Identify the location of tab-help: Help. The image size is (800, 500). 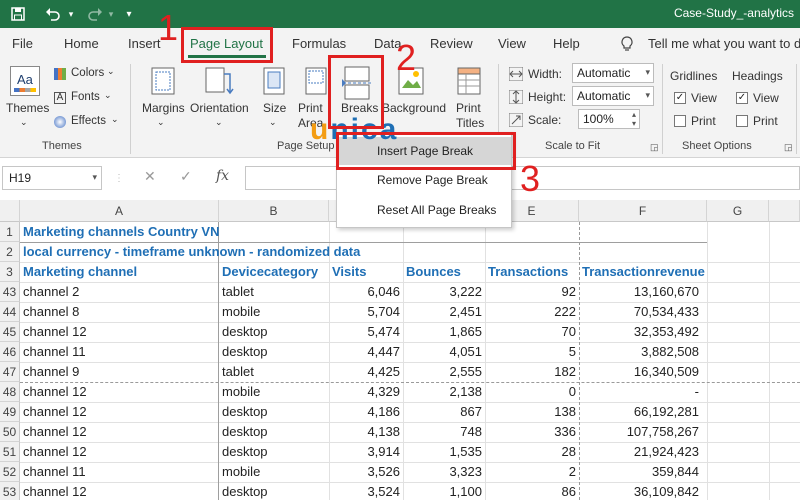
(566, 43).